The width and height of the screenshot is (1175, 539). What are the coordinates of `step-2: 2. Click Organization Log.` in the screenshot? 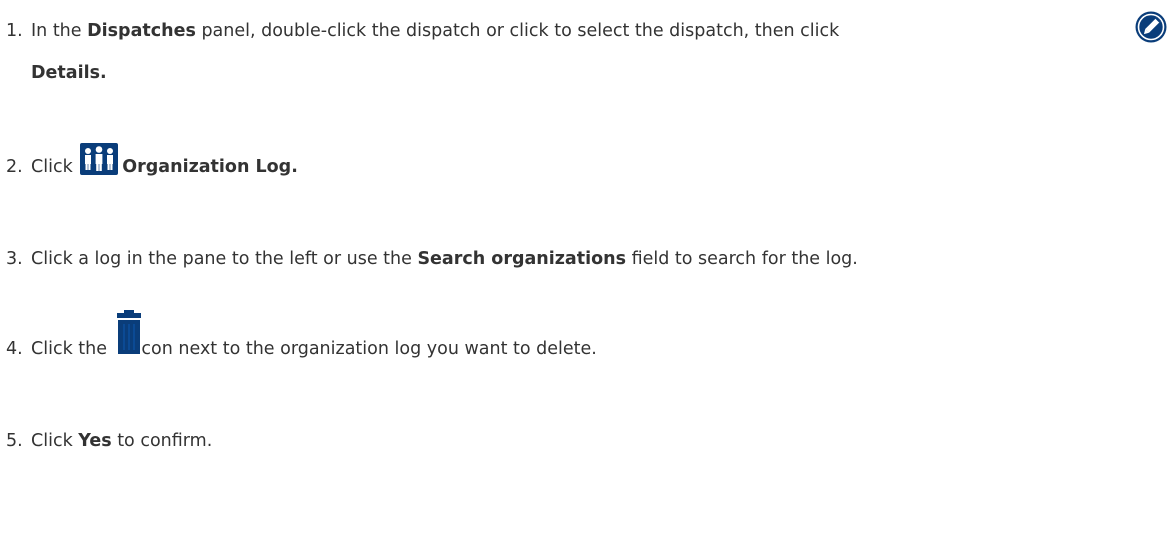 It's located at (152, 167).